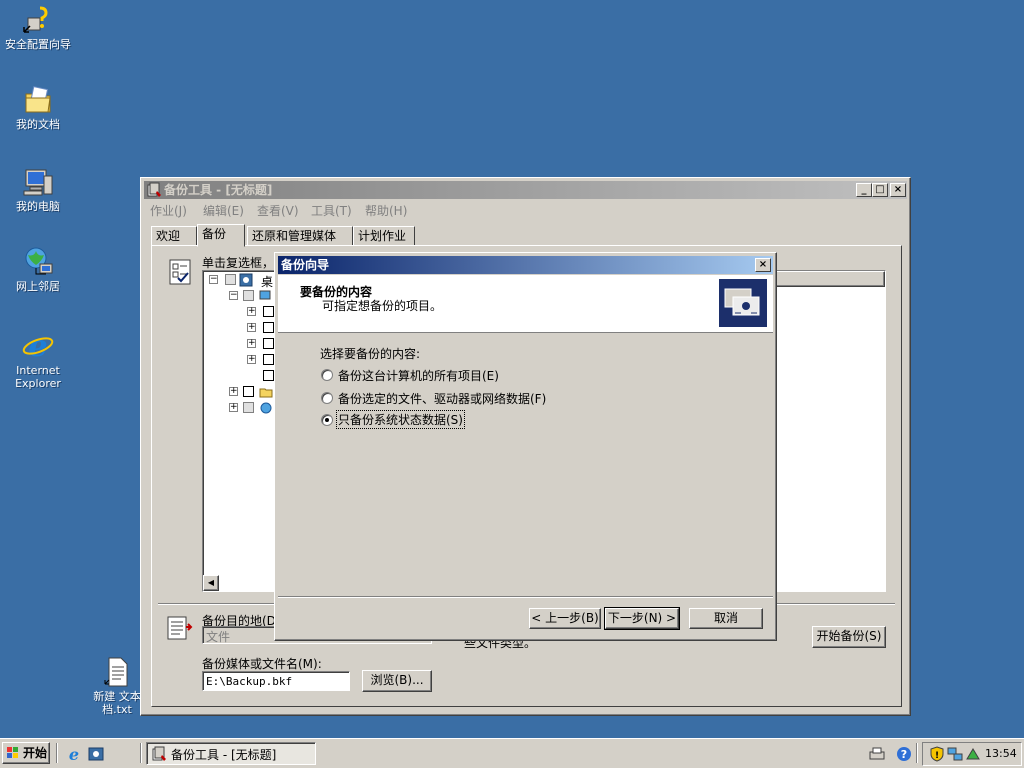 This screenshot has width=1024, height=768. I want to click on desktop-icon-internet-explorer: e Internet Explorer, so click(39, 360).